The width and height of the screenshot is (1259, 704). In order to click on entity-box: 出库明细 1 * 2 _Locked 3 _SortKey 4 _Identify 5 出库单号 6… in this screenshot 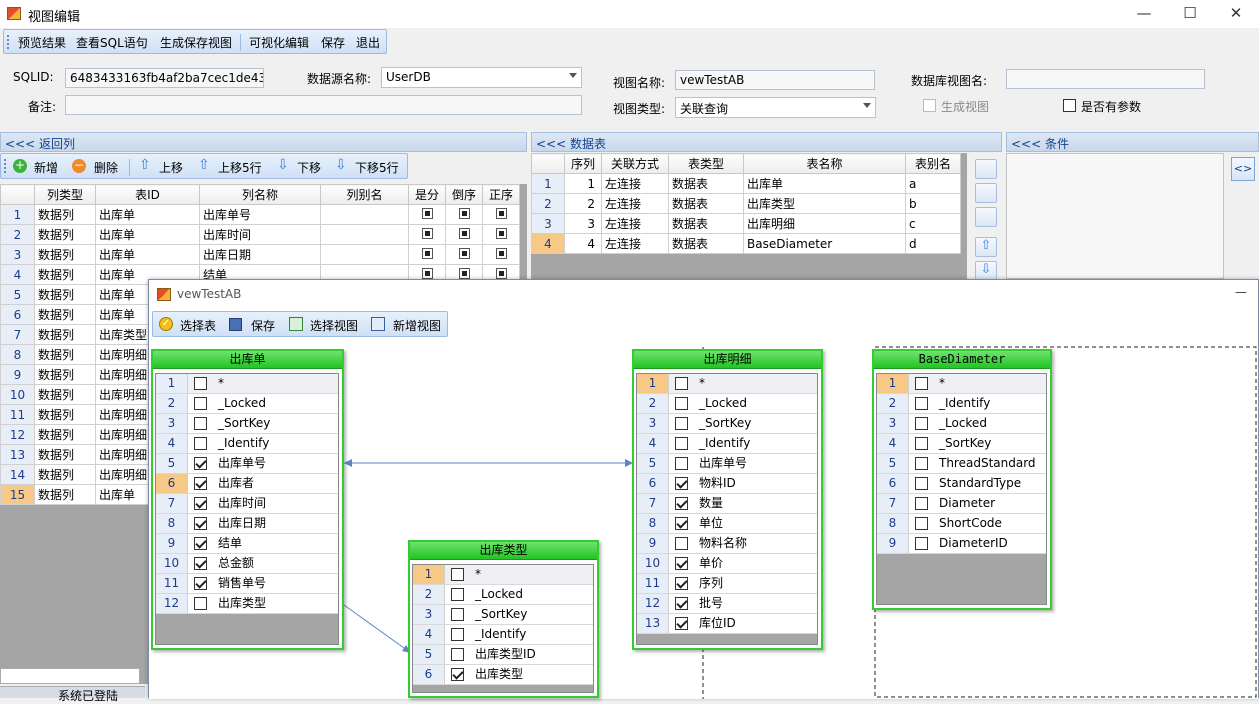, I will do `click(727, 499)`.